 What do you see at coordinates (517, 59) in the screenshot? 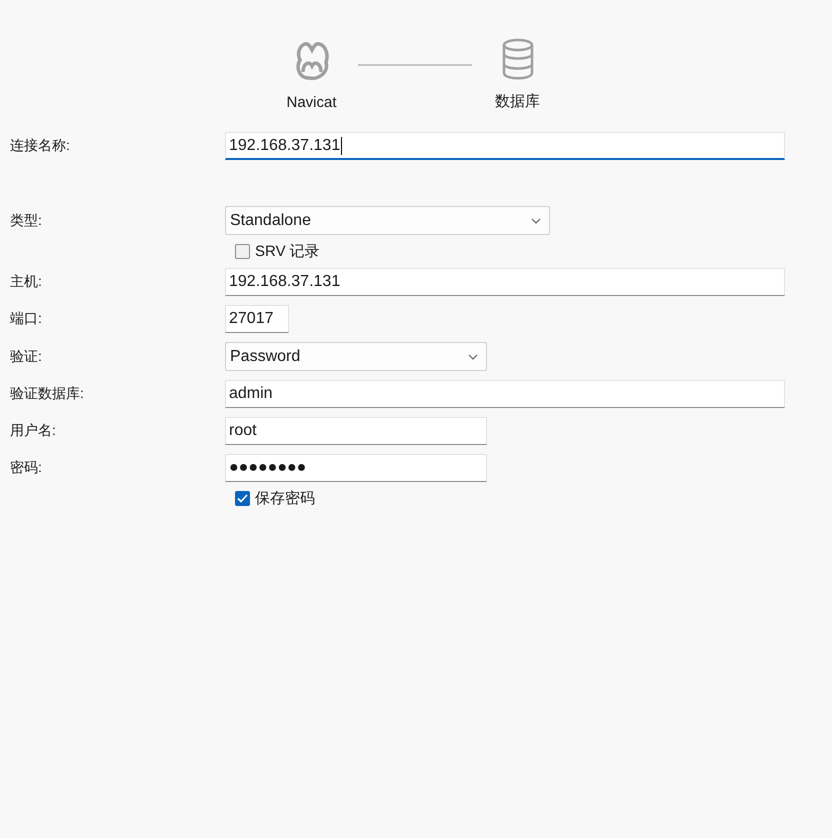
I see `database-icon` at bounding box center [517, 59].